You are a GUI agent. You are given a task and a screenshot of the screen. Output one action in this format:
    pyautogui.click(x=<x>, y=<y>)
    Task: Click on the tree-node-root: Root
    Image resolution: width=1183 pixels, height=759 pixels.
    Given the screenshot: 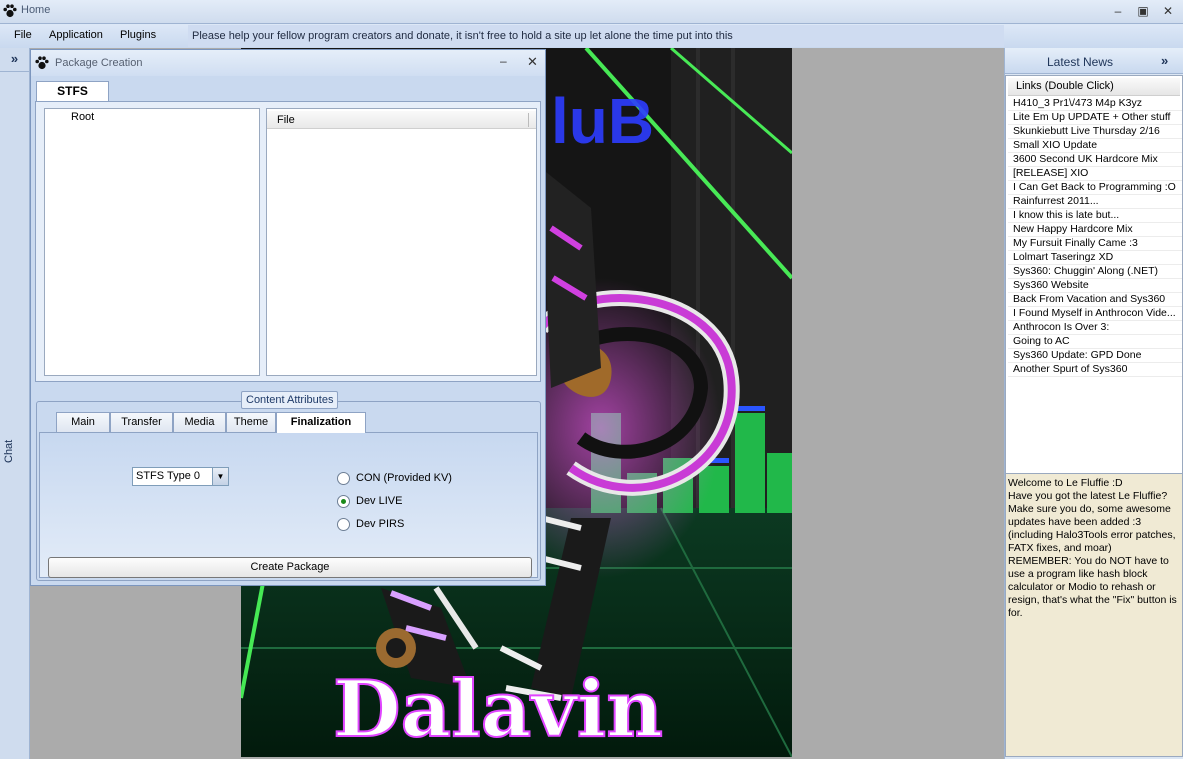 What is the action you would take?
    pyautogui.click(x=82, y=117)
    